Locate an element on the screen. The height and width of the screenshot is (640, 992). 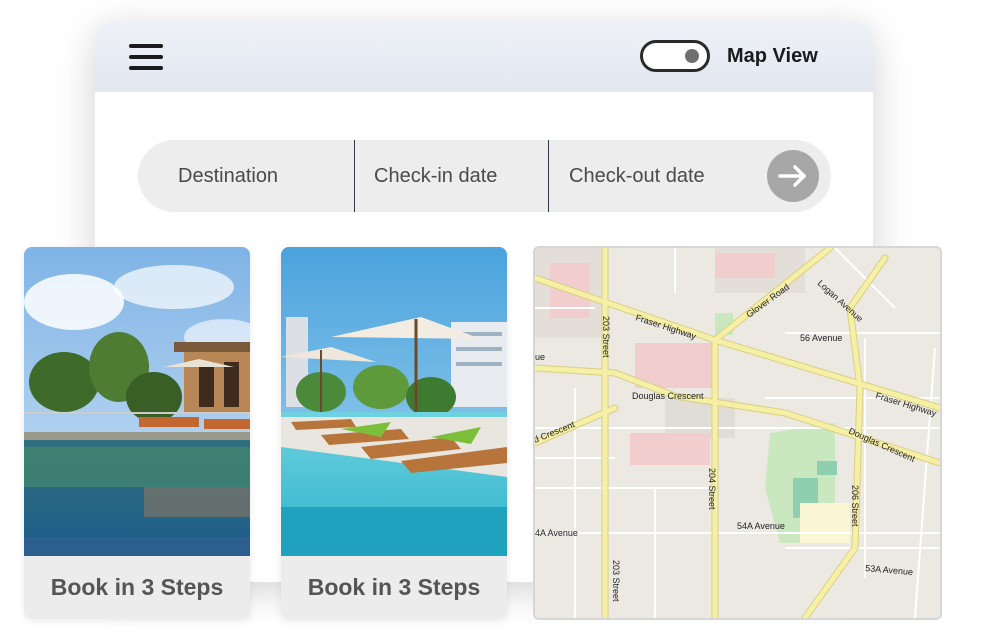
road-label: 204 Street is located at coordinates (712, 489).